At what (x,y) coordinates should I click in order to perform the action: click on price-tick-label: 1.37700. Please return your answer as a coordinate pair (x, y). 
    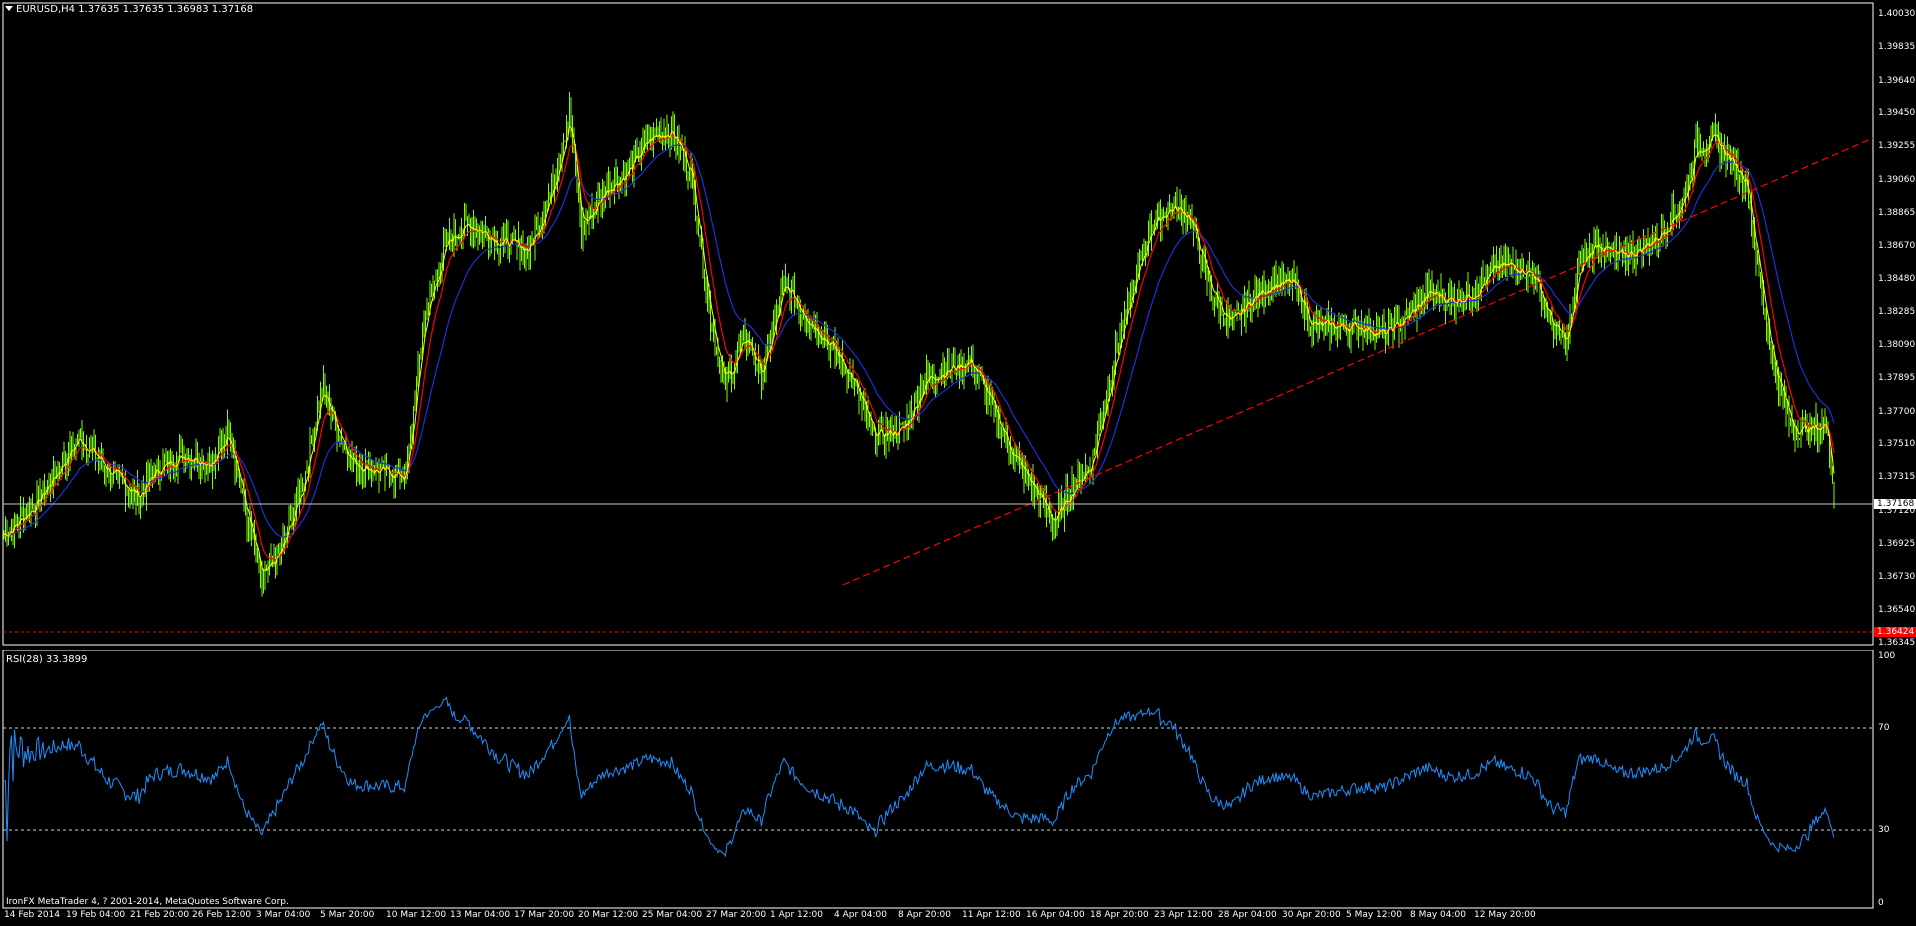
    Looking at the image, I should click on (1897, 411).